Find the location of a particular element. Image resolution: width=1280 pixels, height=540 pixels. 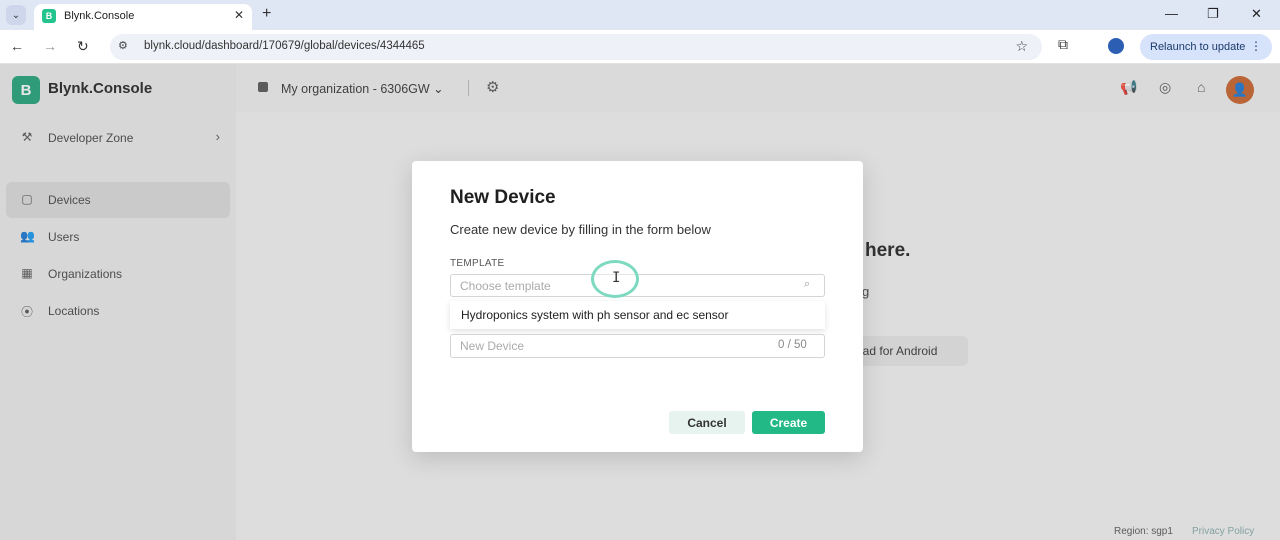

cancel-button: Cancel is located at coordinates (707, 422).